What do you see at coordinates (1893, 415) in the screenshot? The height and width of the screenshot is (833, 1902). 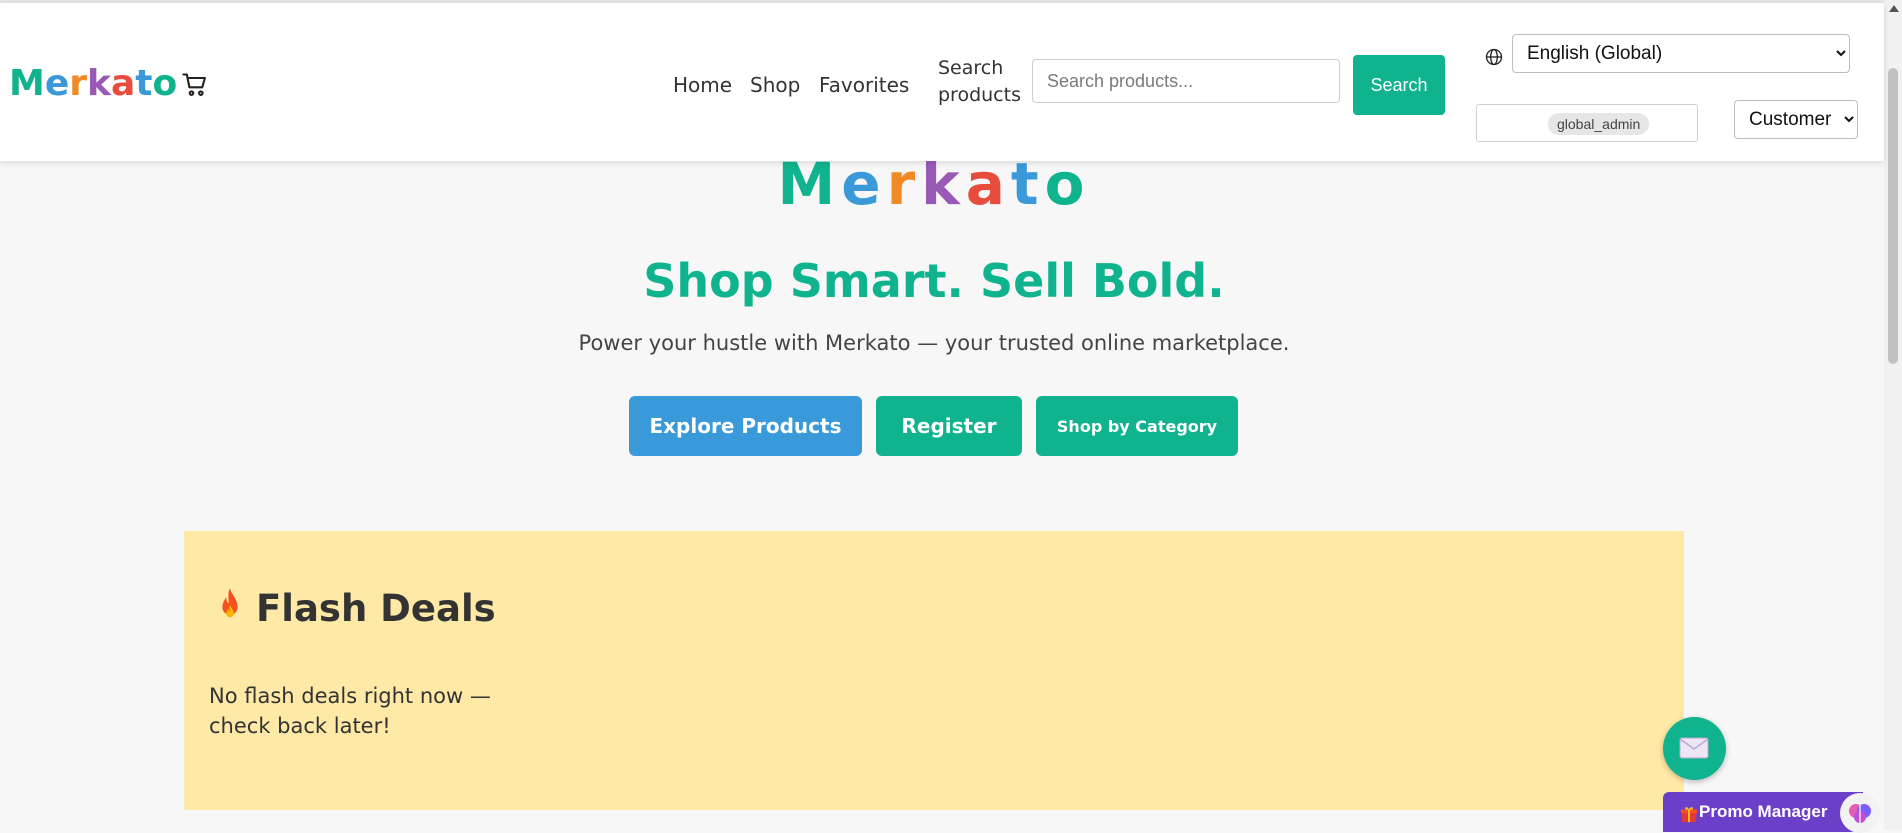 I see `scrollbar` at bounding box center [1893, 415].